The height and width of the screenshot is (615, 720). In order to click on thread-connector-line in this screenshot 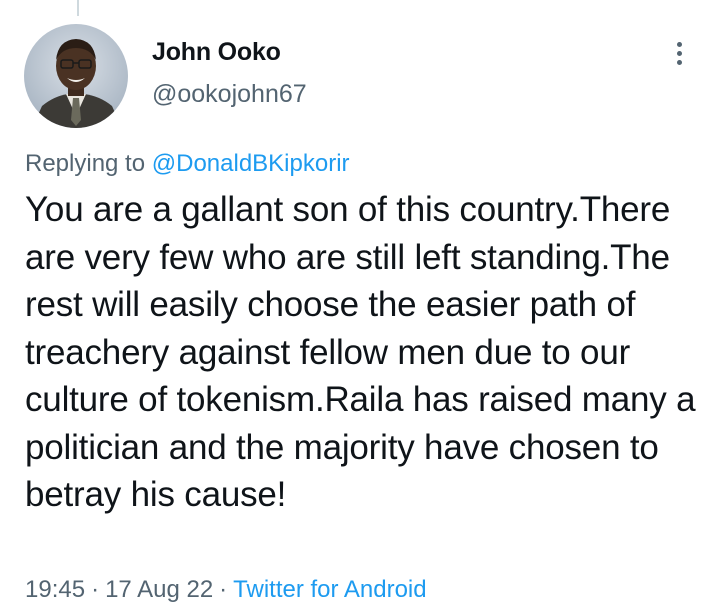, I will do `click(78, 8)`.